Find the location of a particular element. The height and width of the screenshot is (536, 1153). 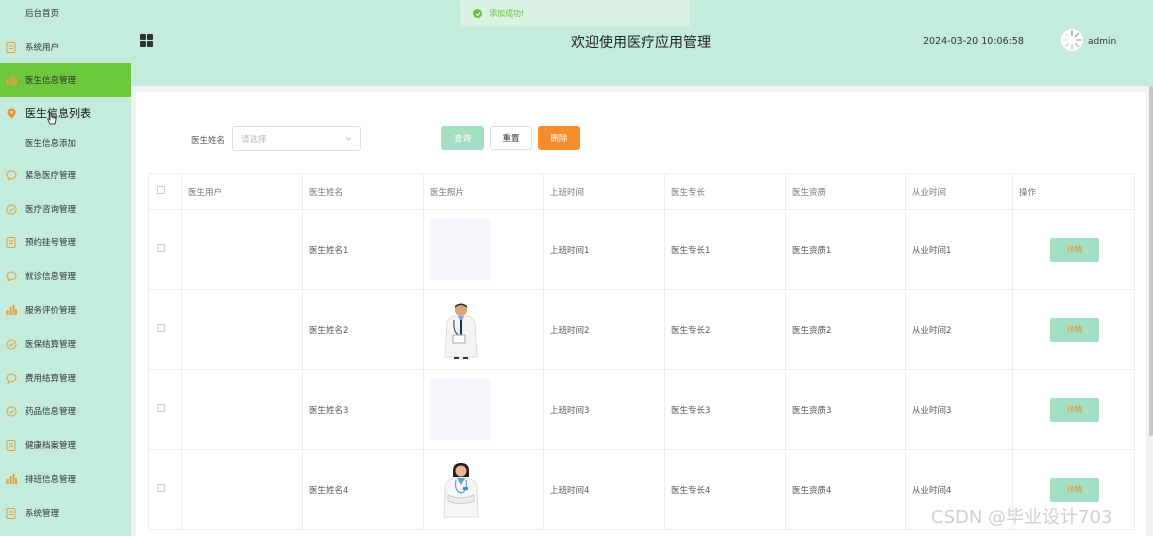

cell-years: 从业时间3 is located at coordinates (959, 409).